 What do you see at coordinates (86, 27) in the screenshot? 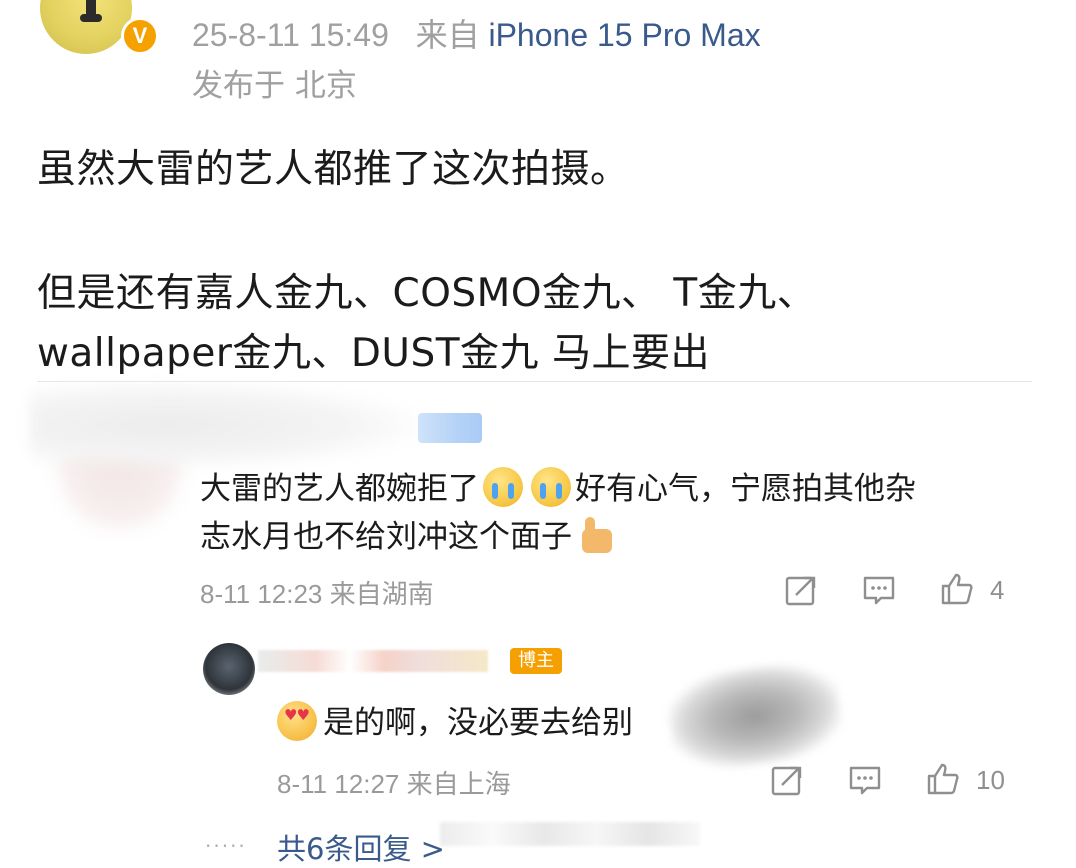
I see `author-avatar` at bounding box center [86, 27].